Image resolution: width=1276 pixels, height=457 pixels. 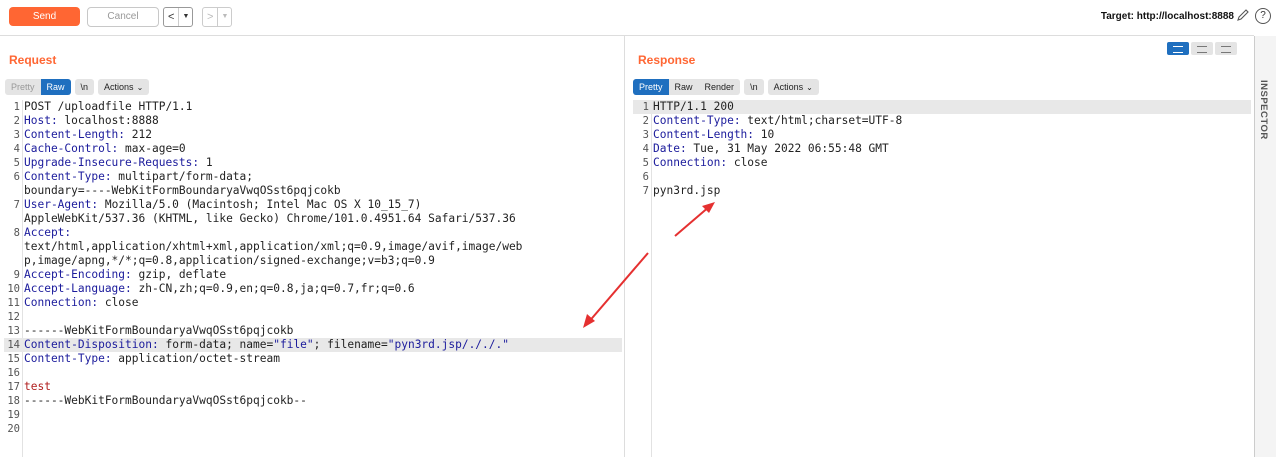 I want to click on code-token: form-data; name=, so click(x=216, y=344).